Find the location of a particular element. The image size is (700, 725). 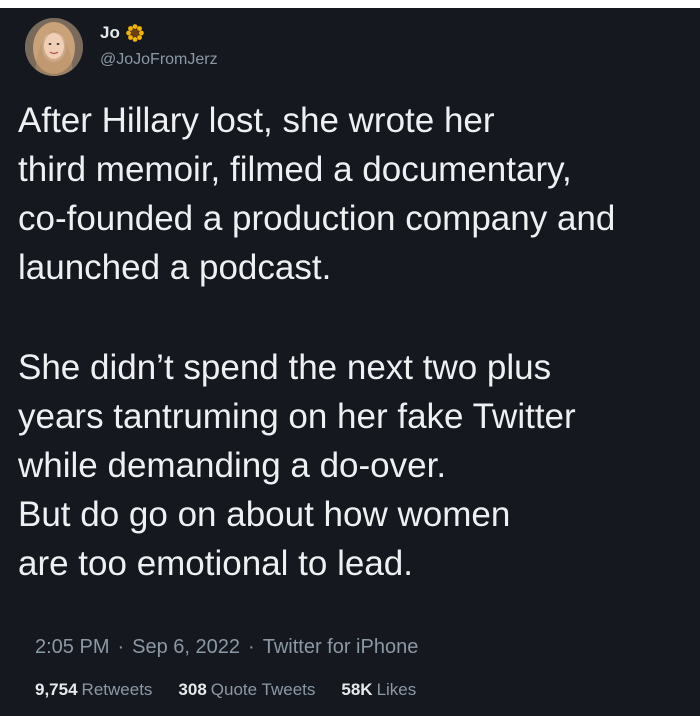

retweets-stat: 9,754 Retweets is located at coordinates (93, 690).